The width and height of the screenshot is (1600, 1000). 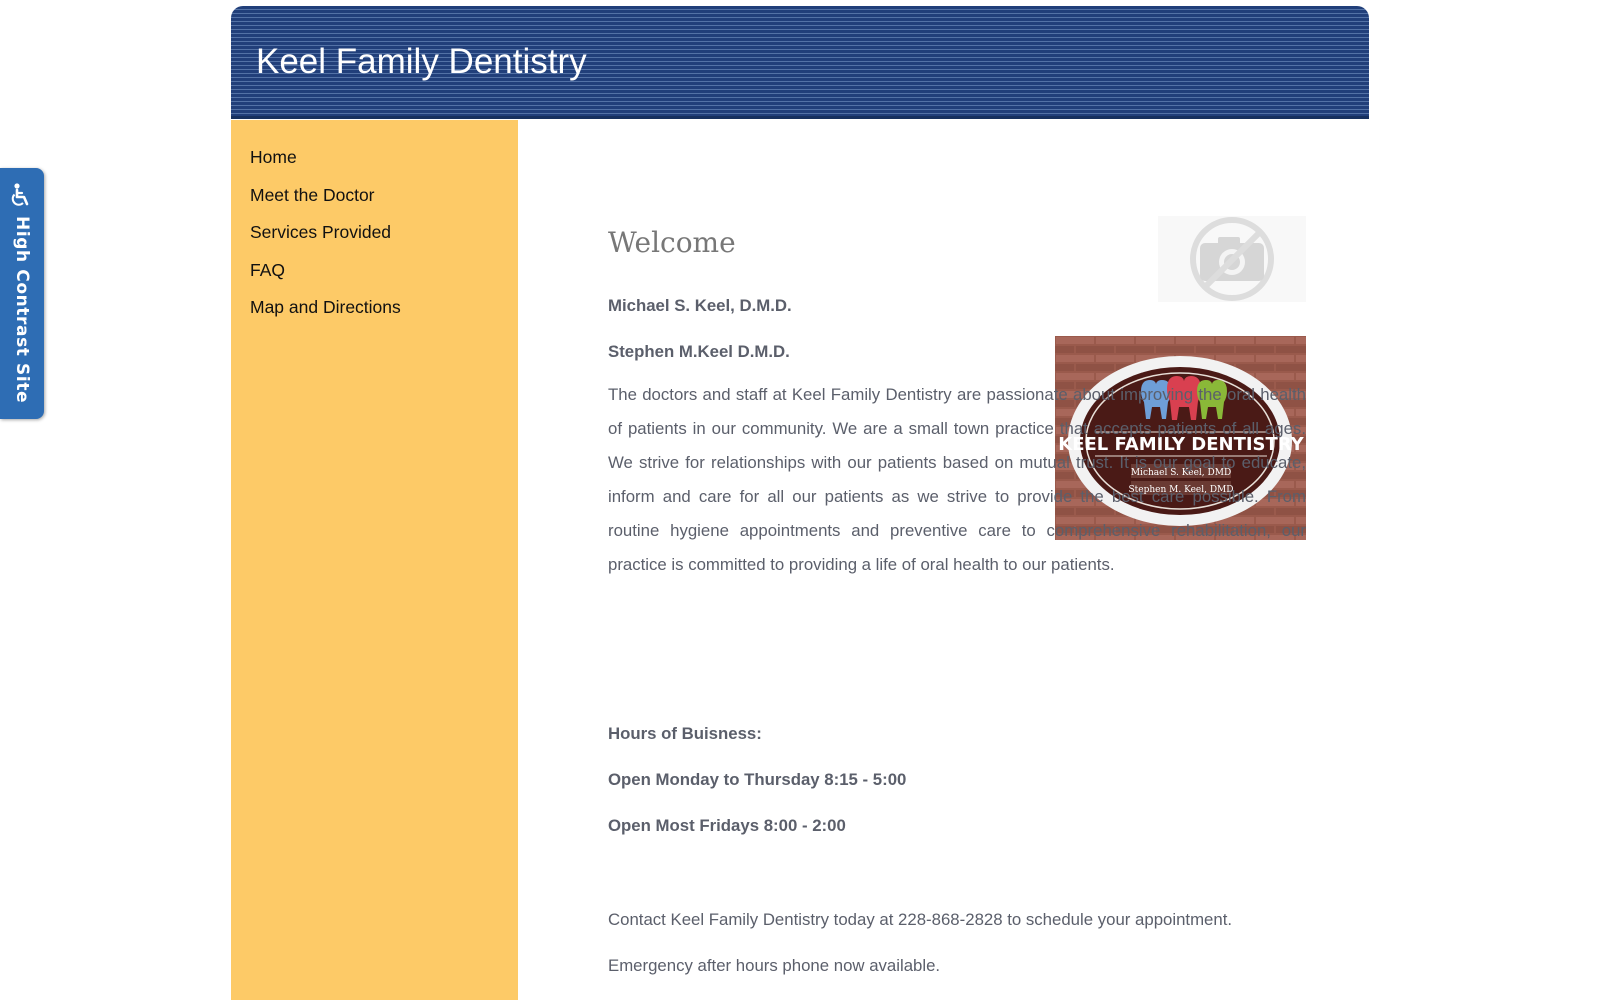 I want to click on hours-fridays: Open Most Fridays 8:00 - 2:00, so click(x=727, y=825).